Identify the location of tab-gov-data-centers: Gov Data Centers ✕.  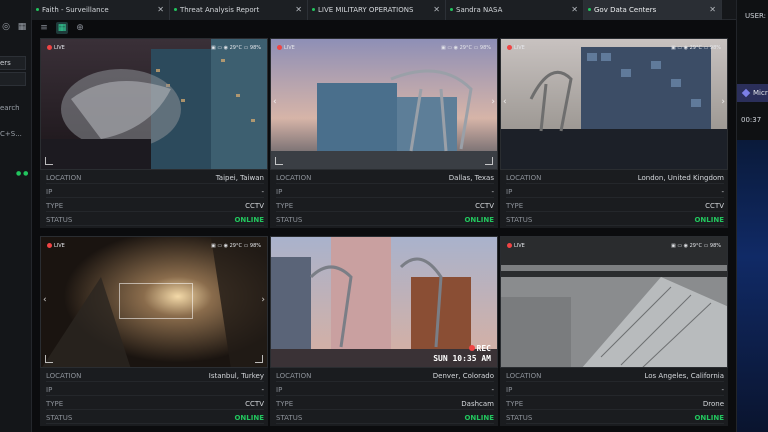
(653, 10).